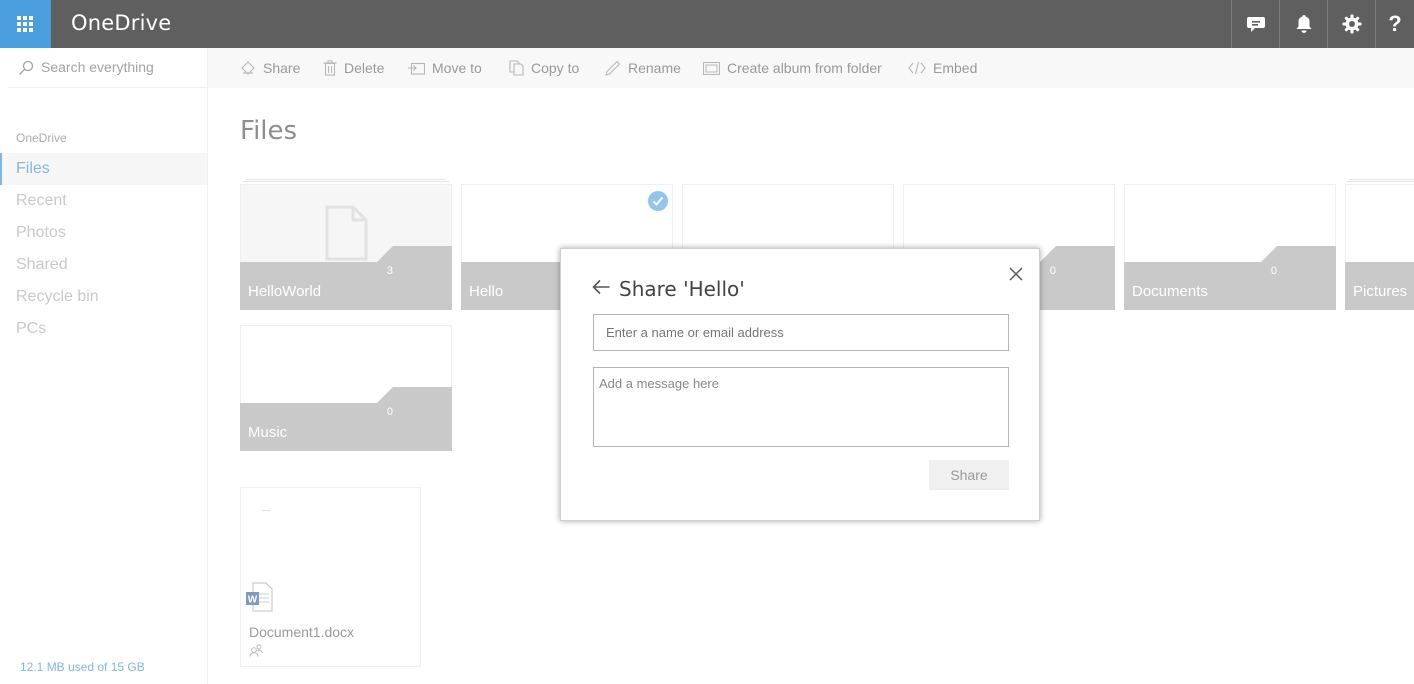 This screenshot has height=684, width=1414. I want to click on bell-icon, so click(1303, 24).